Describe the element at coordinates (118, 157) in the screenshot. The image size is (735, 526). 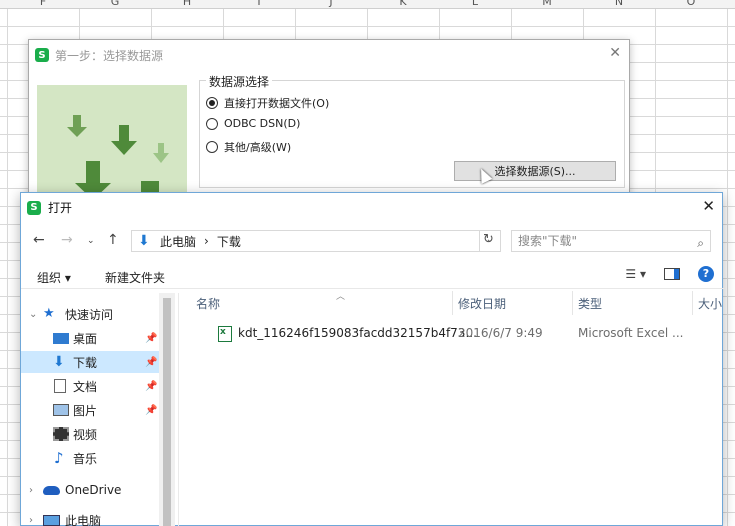
I see `green-arrows-icon` at that location.